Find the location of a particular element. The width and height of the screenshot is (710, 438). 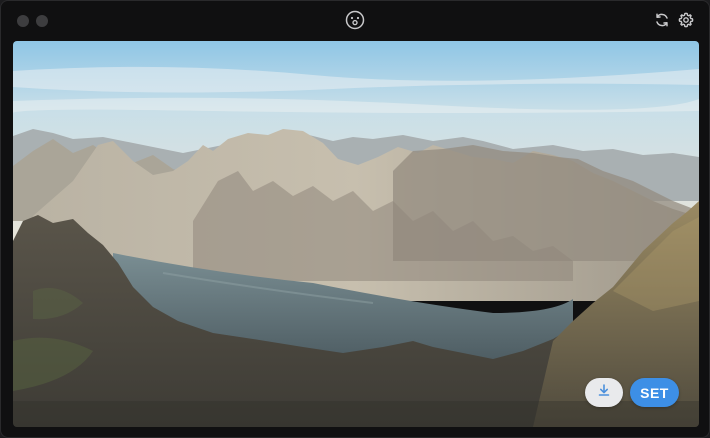

set-wallpaper-button: SET is located at coordinates (654, 392).